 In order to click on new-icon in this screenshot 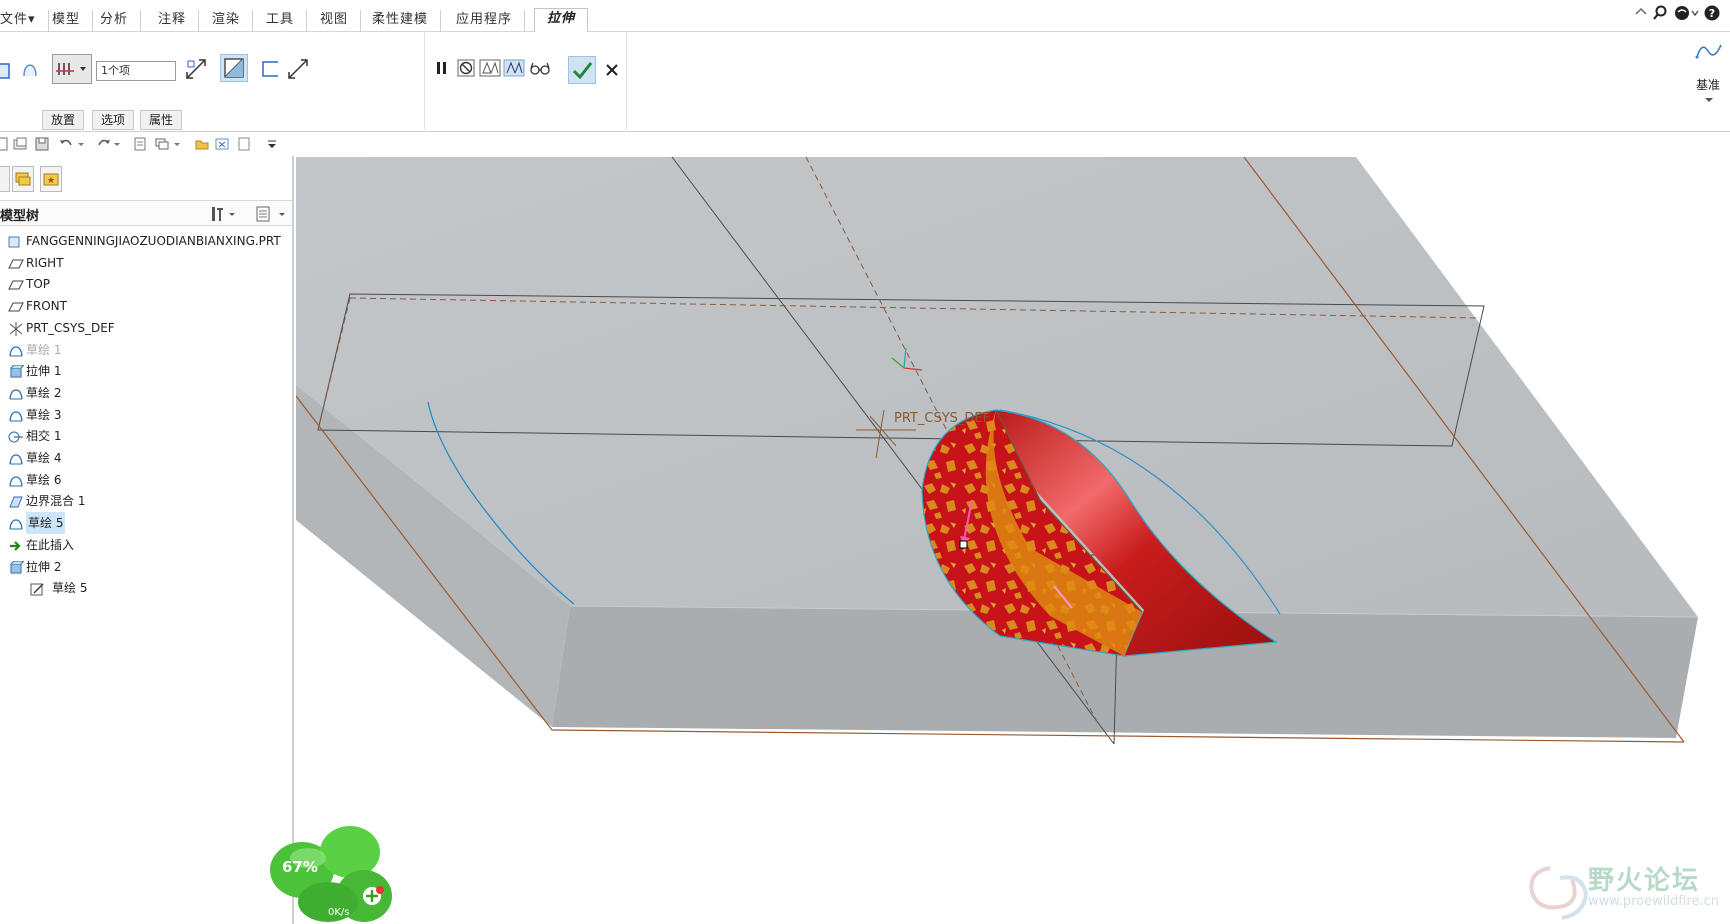, I will do `click(5, 144)`.